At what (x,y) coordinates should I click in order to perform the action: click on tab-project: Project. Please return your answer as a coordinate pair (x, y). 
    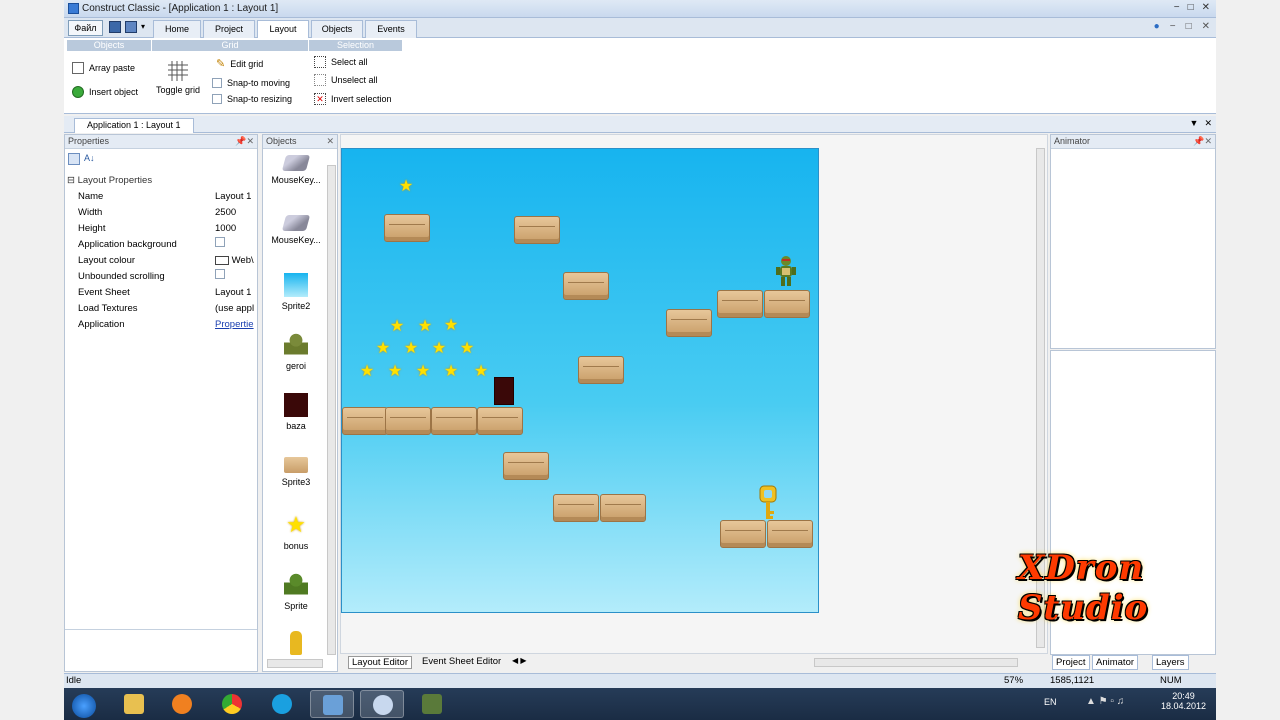
    Looking at the image, I should click on (229, 29).